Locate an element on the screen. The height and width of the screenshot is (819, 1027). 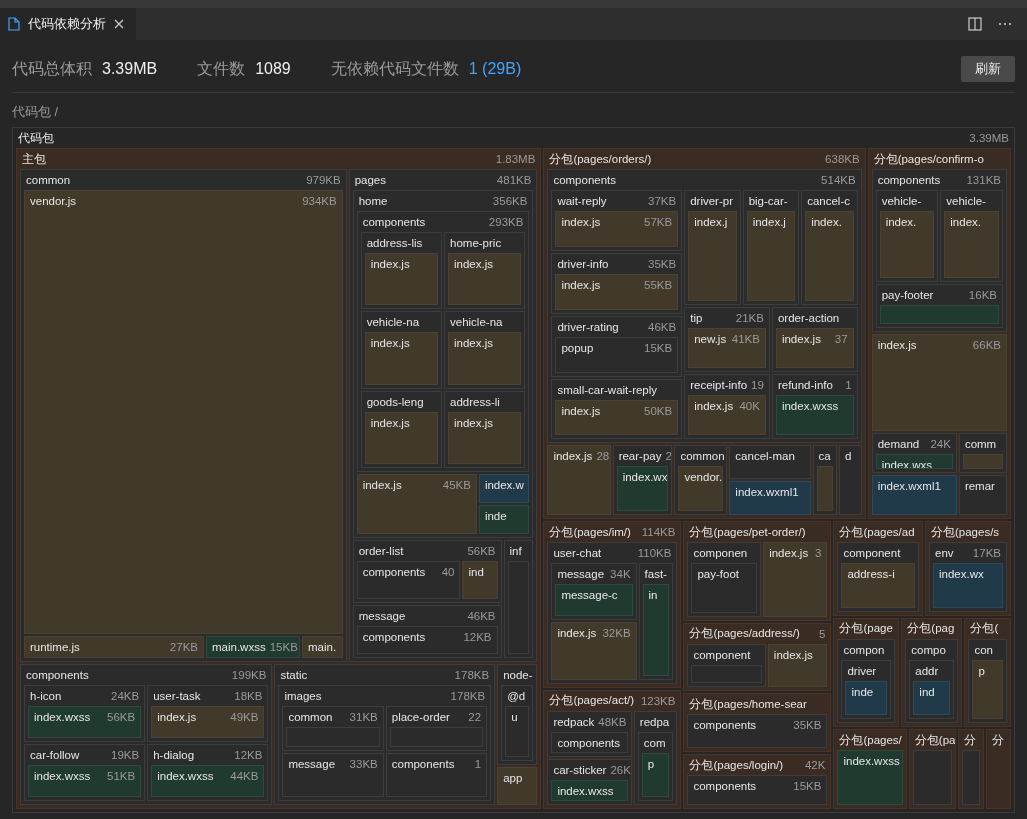
package-block: 分包(page compon driver inde is located at coordinates (866, 672).